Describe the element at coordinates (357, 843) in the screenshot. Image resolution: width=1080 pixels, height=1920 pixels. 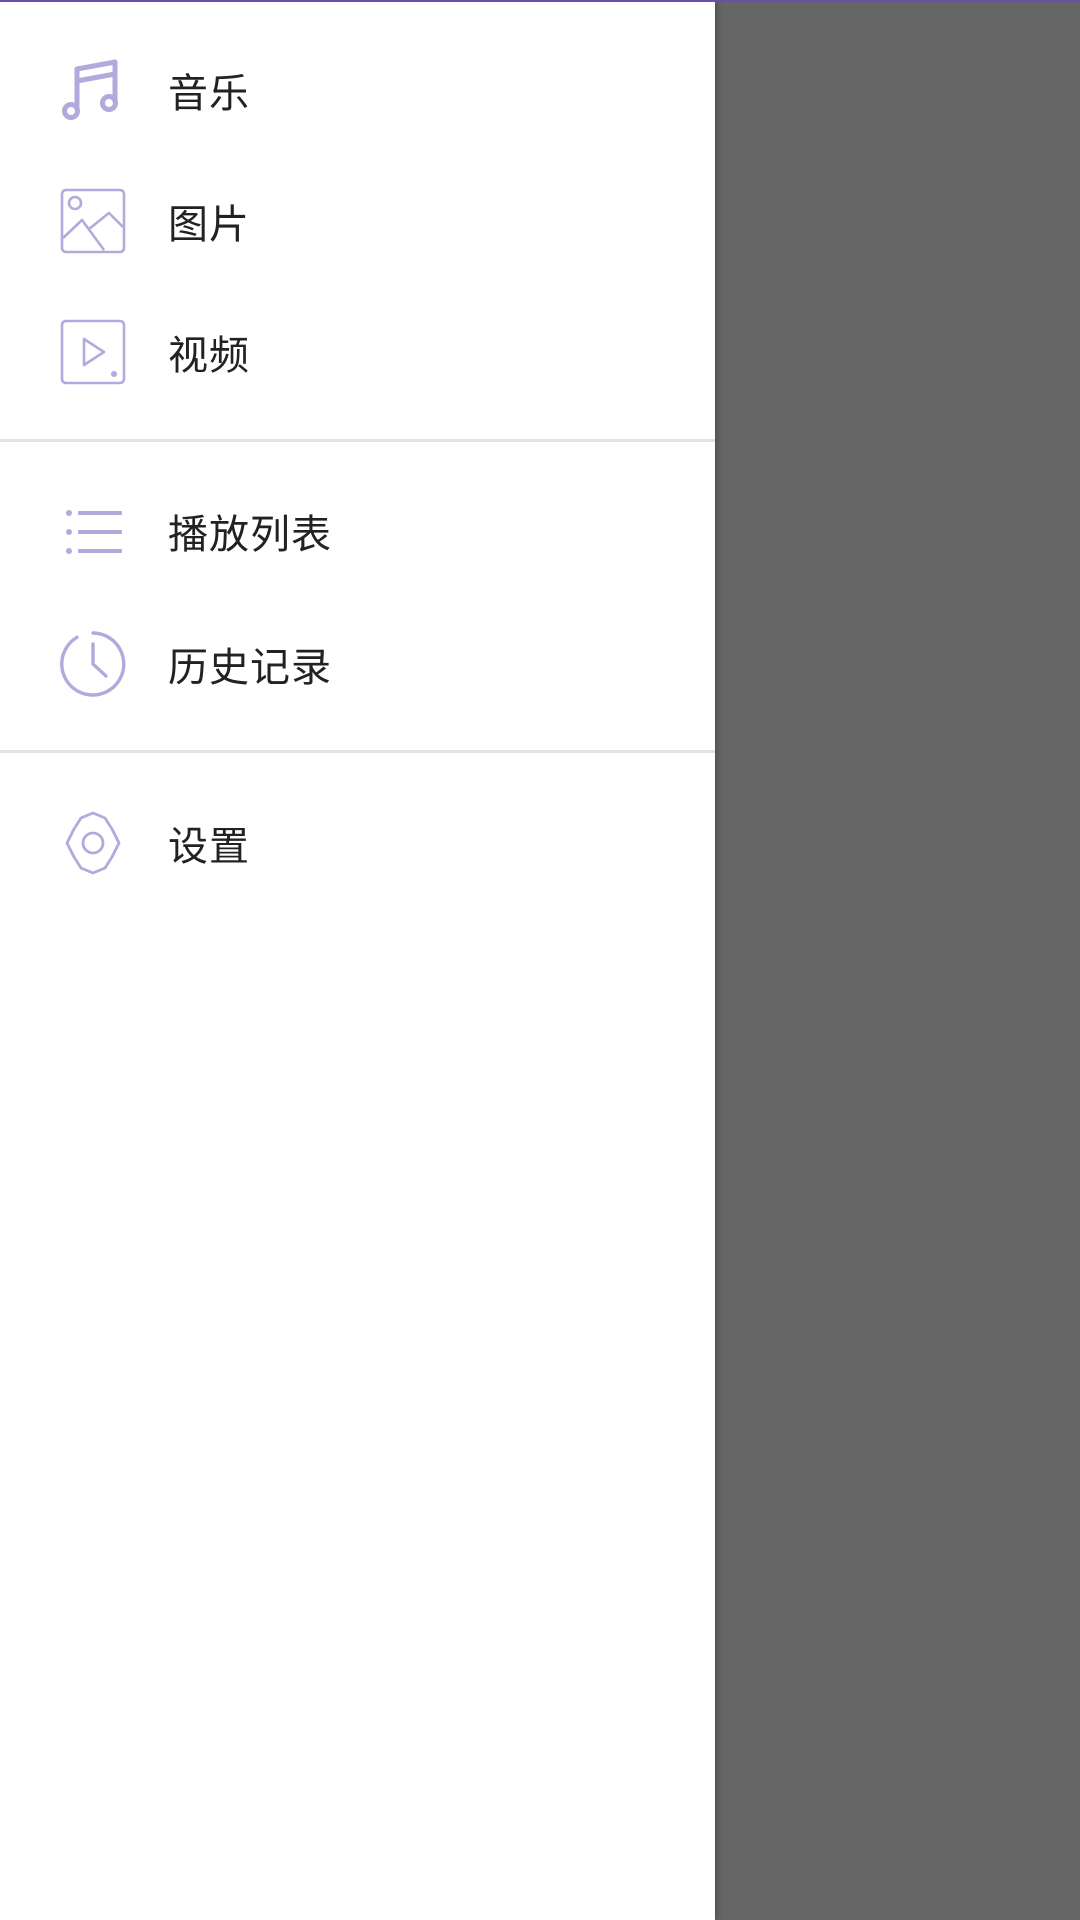
I see `drawer-item-settings: 设置` at that location.